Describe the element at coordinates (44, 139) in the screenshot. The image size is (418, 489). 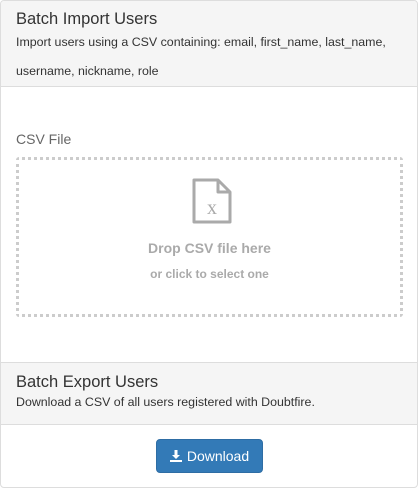
I see `csv-file-label: CSV File` at that location.